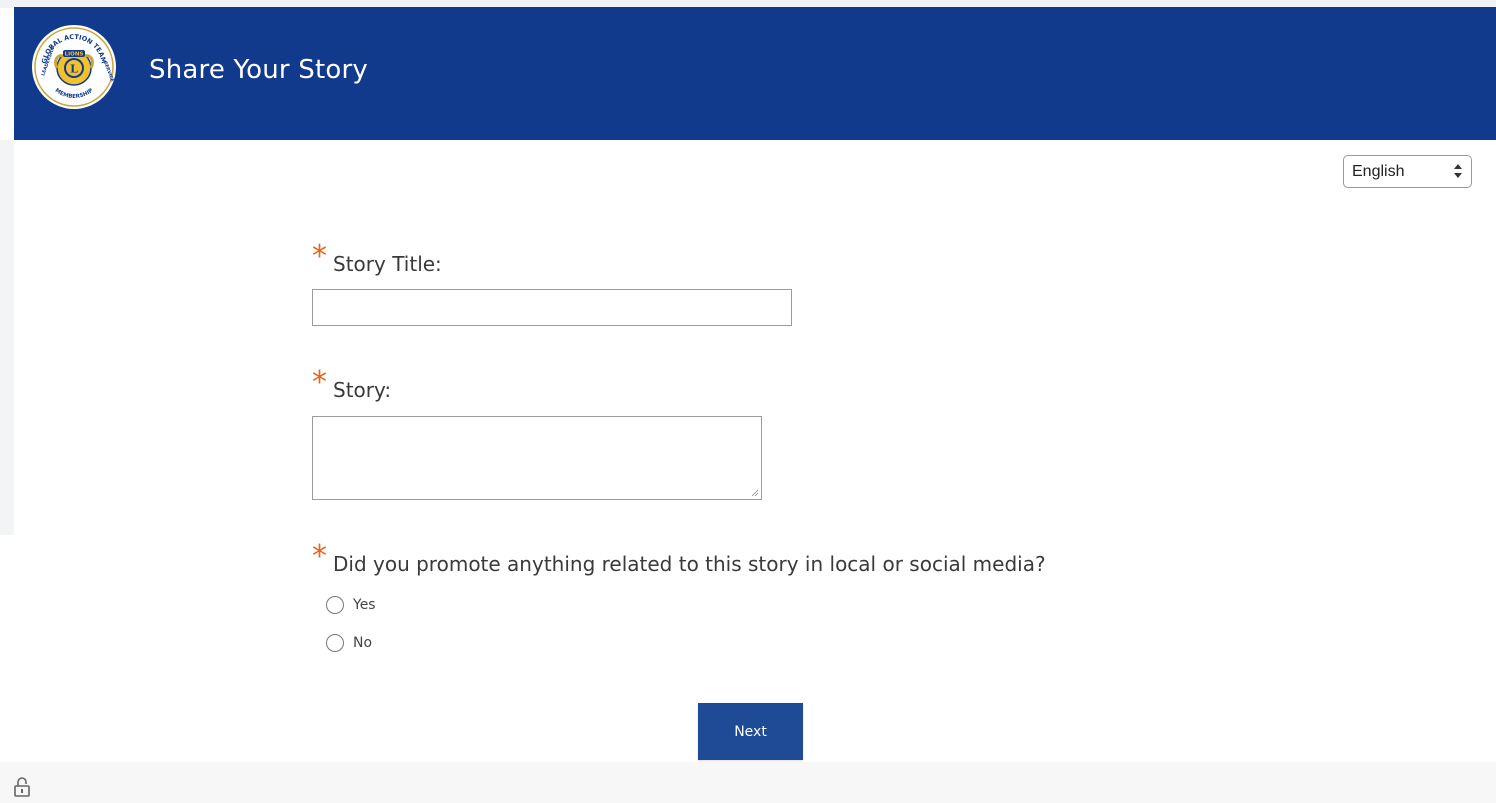 This screenshot has height=803, width=1496. What do you see at coordinates (1458, 171) in the screenshot?
I see `select-arrows-icon` at bounding box center [1458, 171].